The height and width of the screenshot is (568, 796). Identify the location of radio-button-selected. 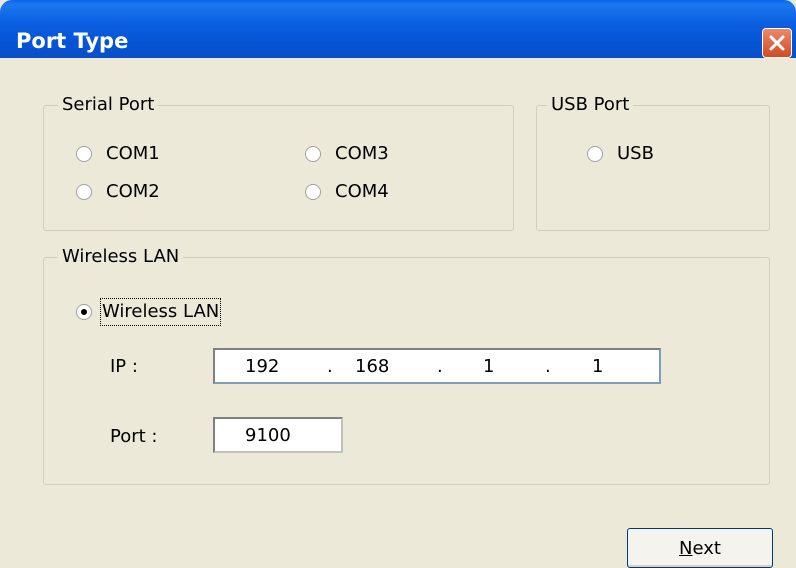
(84, 312).